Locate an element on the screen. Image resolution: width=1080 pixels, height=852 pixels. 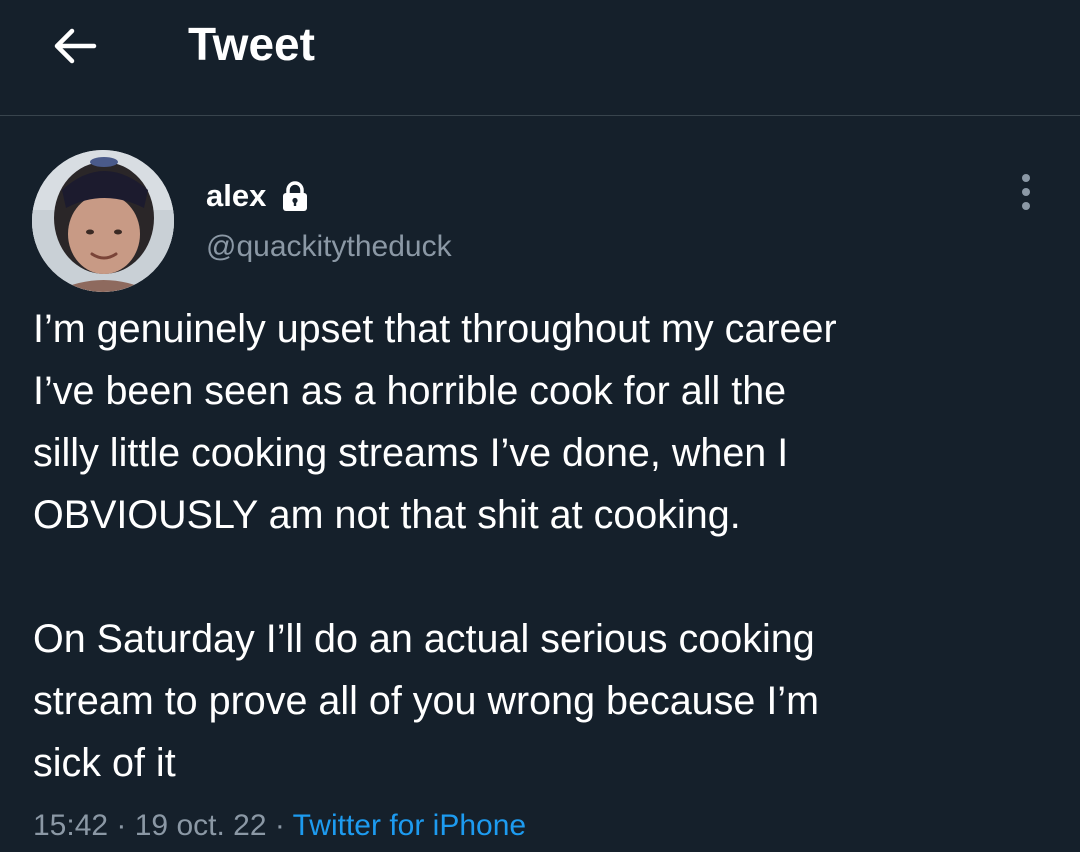
arrow-left-icon is located at coordinates (75, 46).